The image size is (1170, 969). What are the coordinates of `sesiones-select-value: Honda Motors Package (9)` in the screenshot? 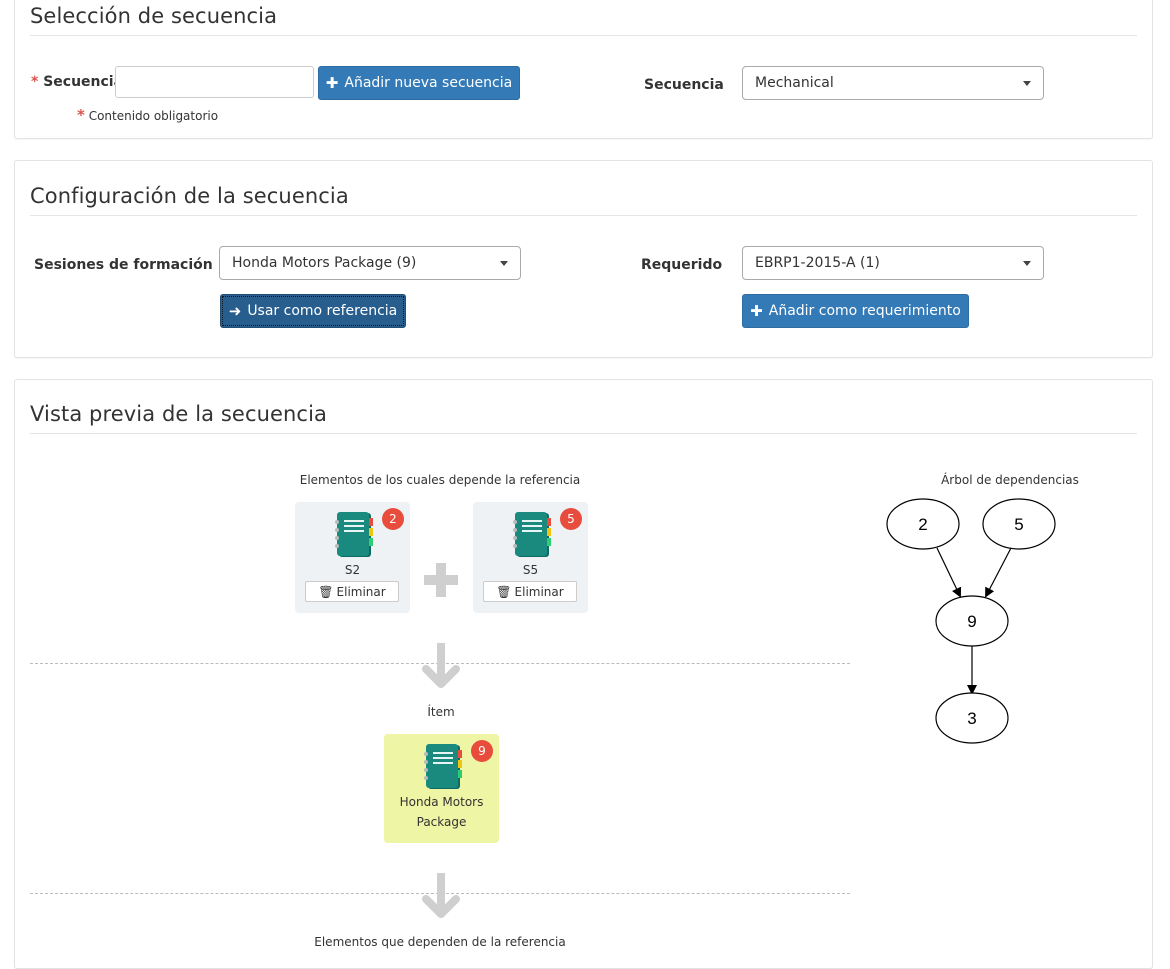 It's located at (324, 263).